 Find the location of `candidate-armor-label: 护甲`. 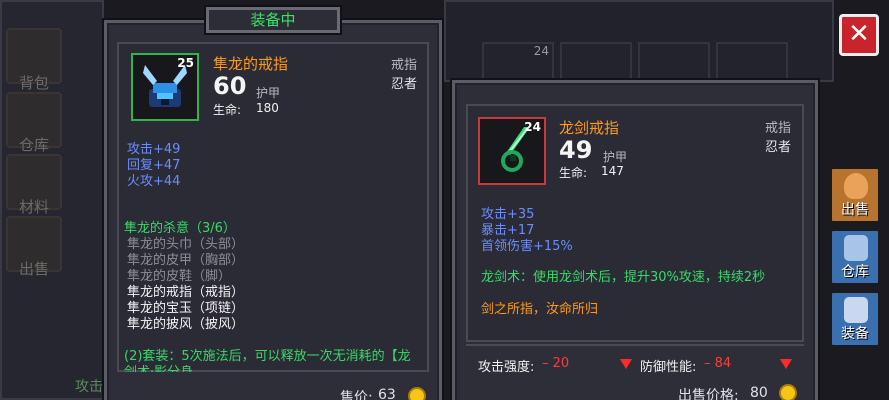

candidate-armor-label: 护甲 is located at coordinates (615, 157).